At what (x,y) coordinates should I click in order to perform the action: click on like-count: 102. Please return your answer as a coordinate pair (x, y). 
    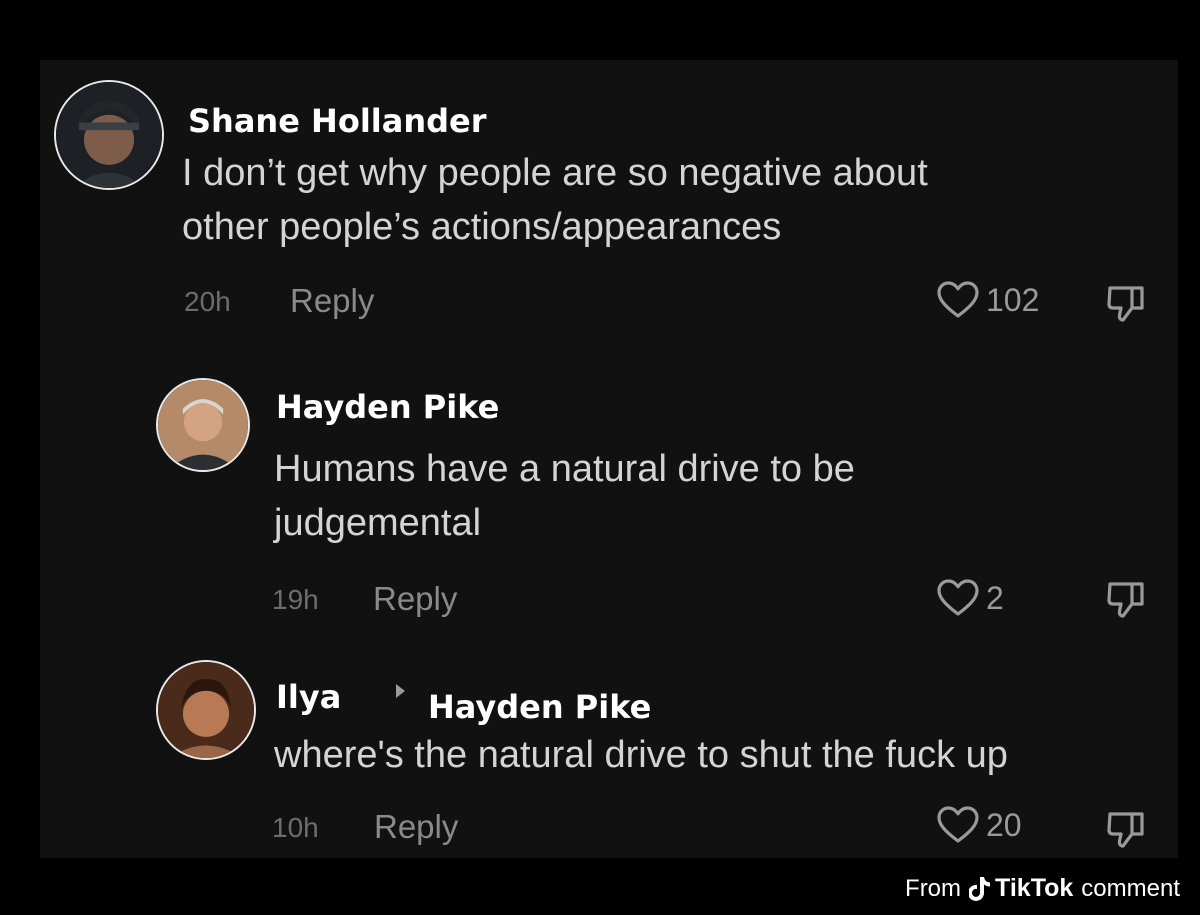
    Looking at the image, I should click on (1013, 299).